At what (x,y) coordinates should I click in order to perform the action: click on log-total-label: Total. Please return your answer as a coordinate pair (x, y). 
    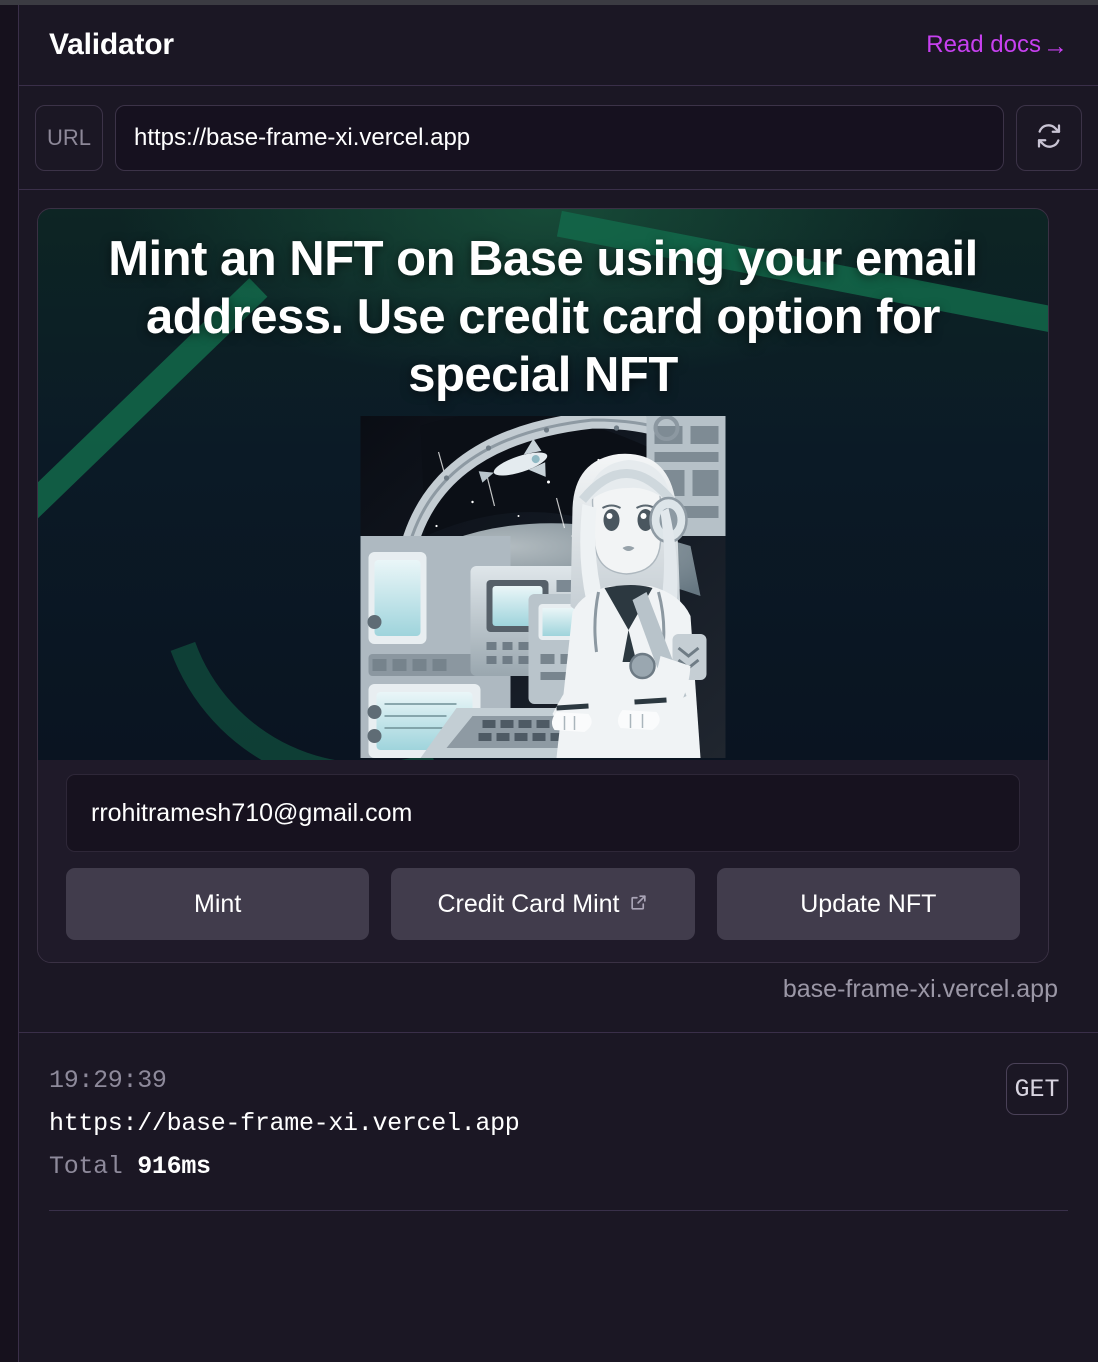
    Looking at the image, I should click on (86, 1166).